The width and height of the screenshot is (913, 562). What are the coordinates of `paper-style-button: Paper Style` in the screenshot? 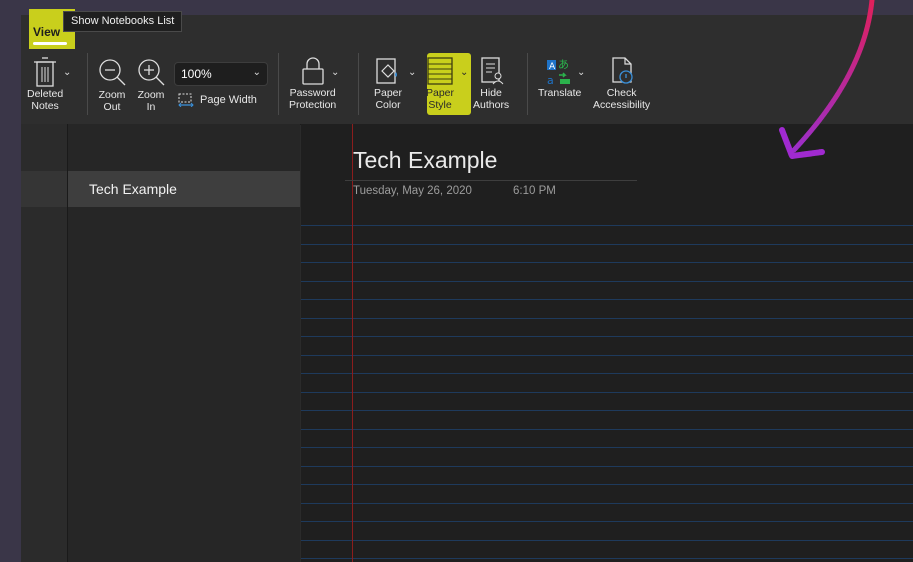 It's located at (440, 83).